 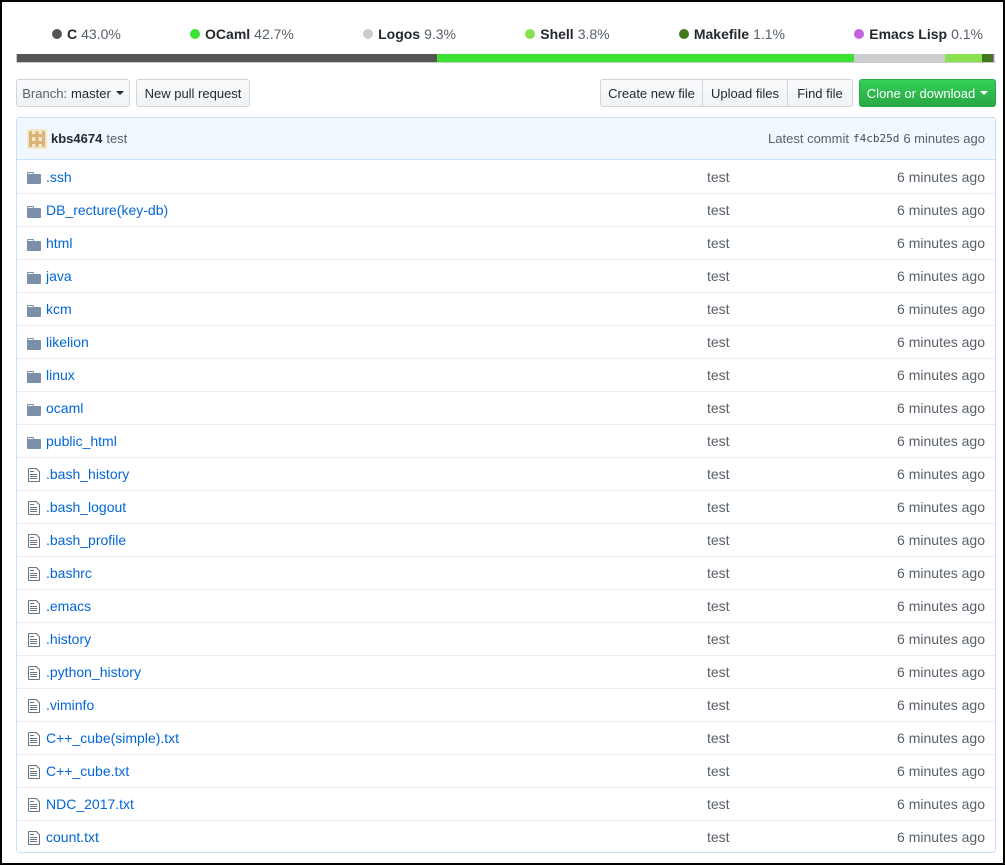 I want to click on file-name-link: .emacs, so click(x=68, y=606).